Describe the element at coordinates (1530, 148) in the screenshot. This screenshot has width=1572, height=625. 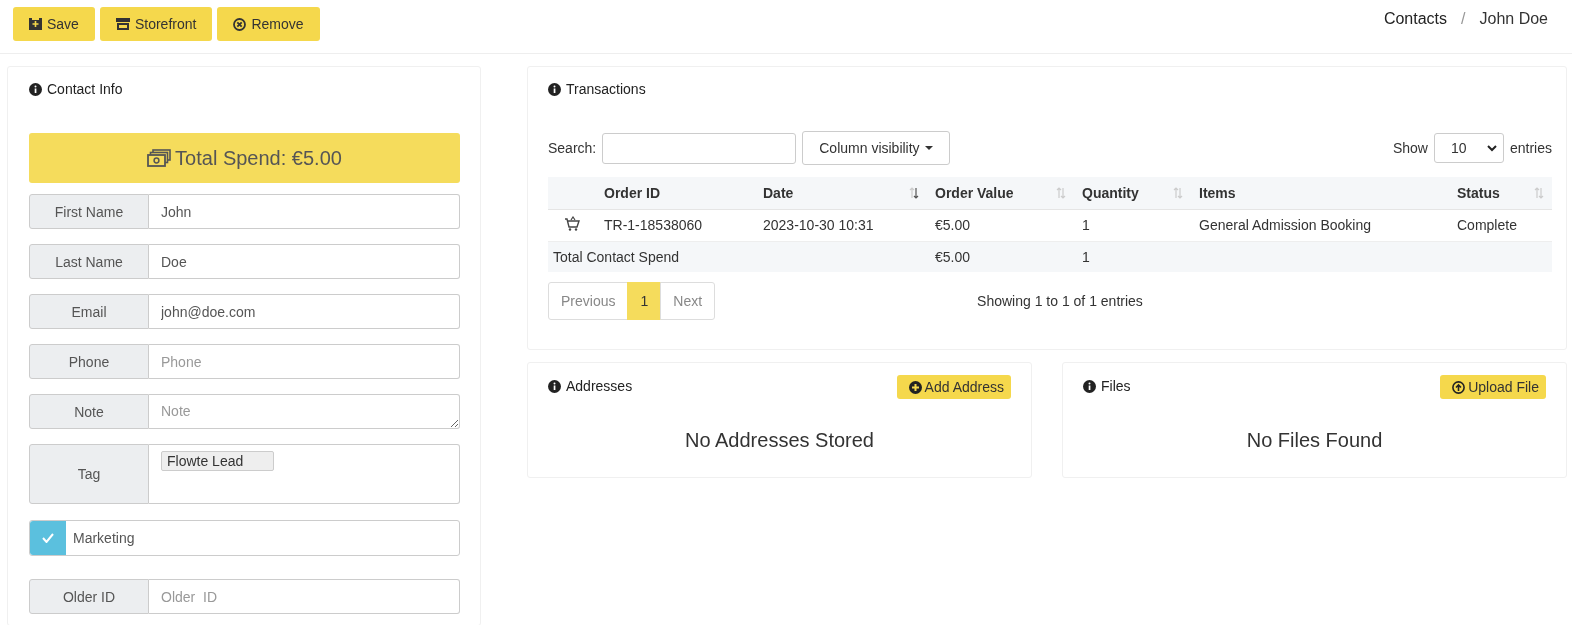
I see `entries-label: entries` at that location.